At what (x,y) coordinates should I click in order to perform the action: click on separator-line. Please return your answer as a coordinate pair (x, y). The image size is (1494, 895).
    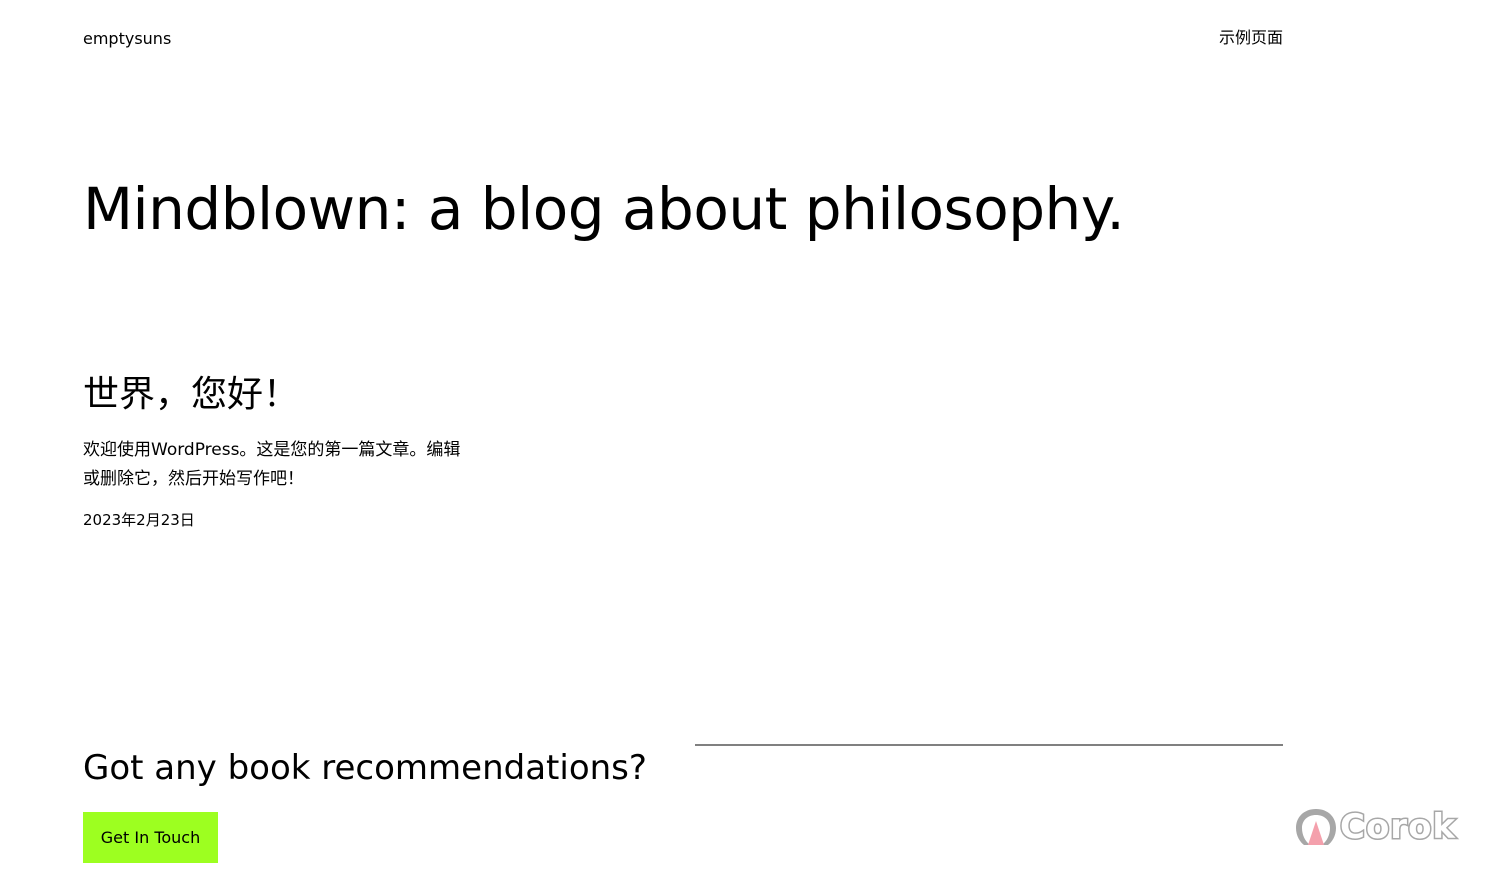
    Looking at the image, I should click on (989, 745).